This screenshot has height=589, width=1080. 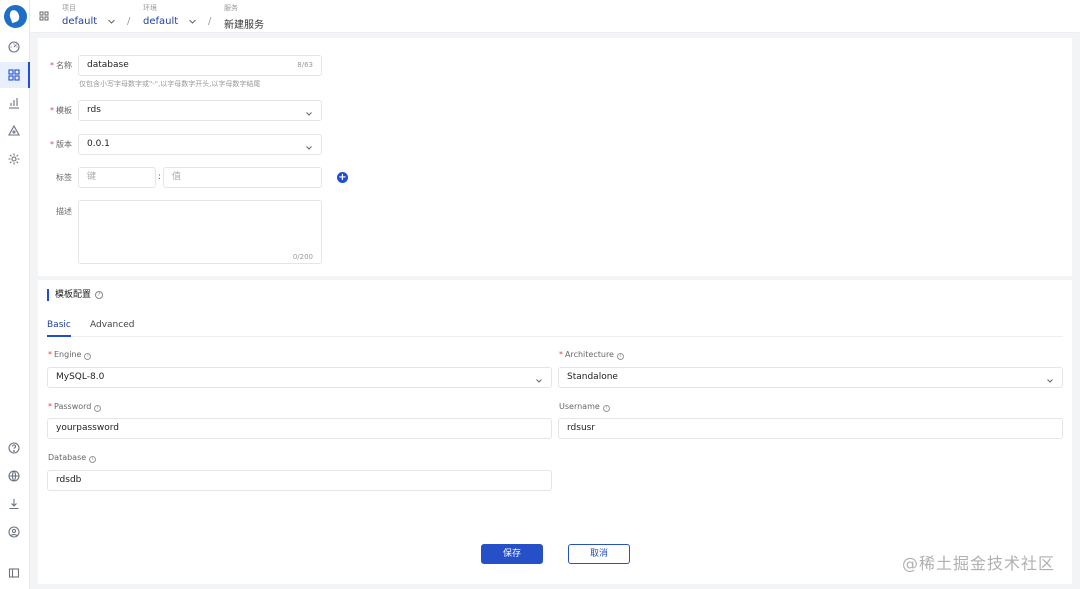 I want to click on tags-label: 标签, so click(x=64, y=177).